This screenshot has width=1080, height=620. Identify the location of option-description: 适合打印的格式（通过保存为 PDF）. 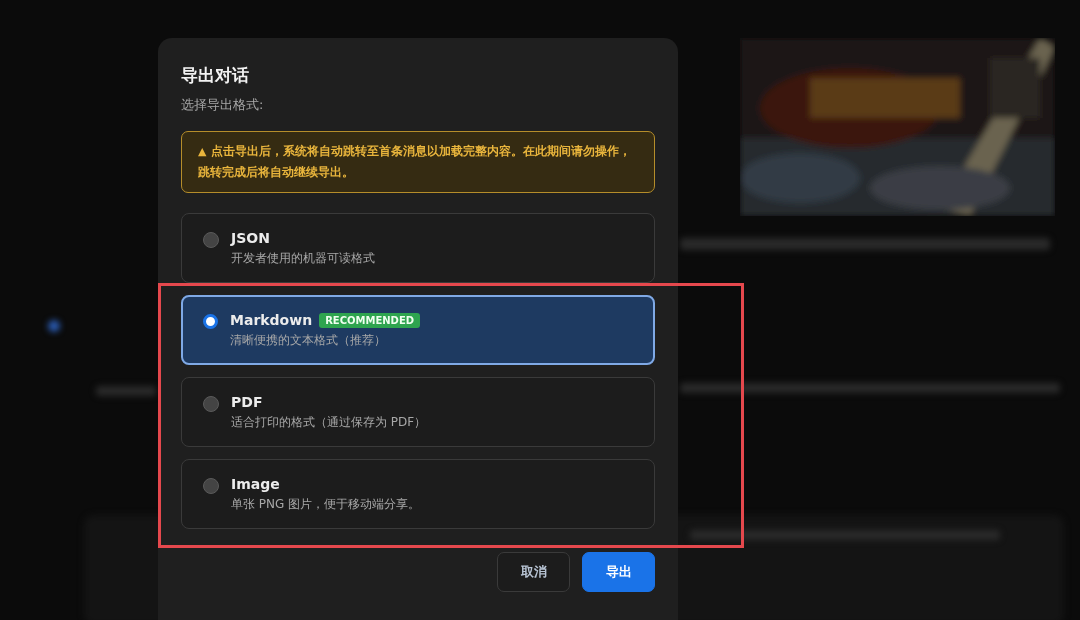
(329, 422).